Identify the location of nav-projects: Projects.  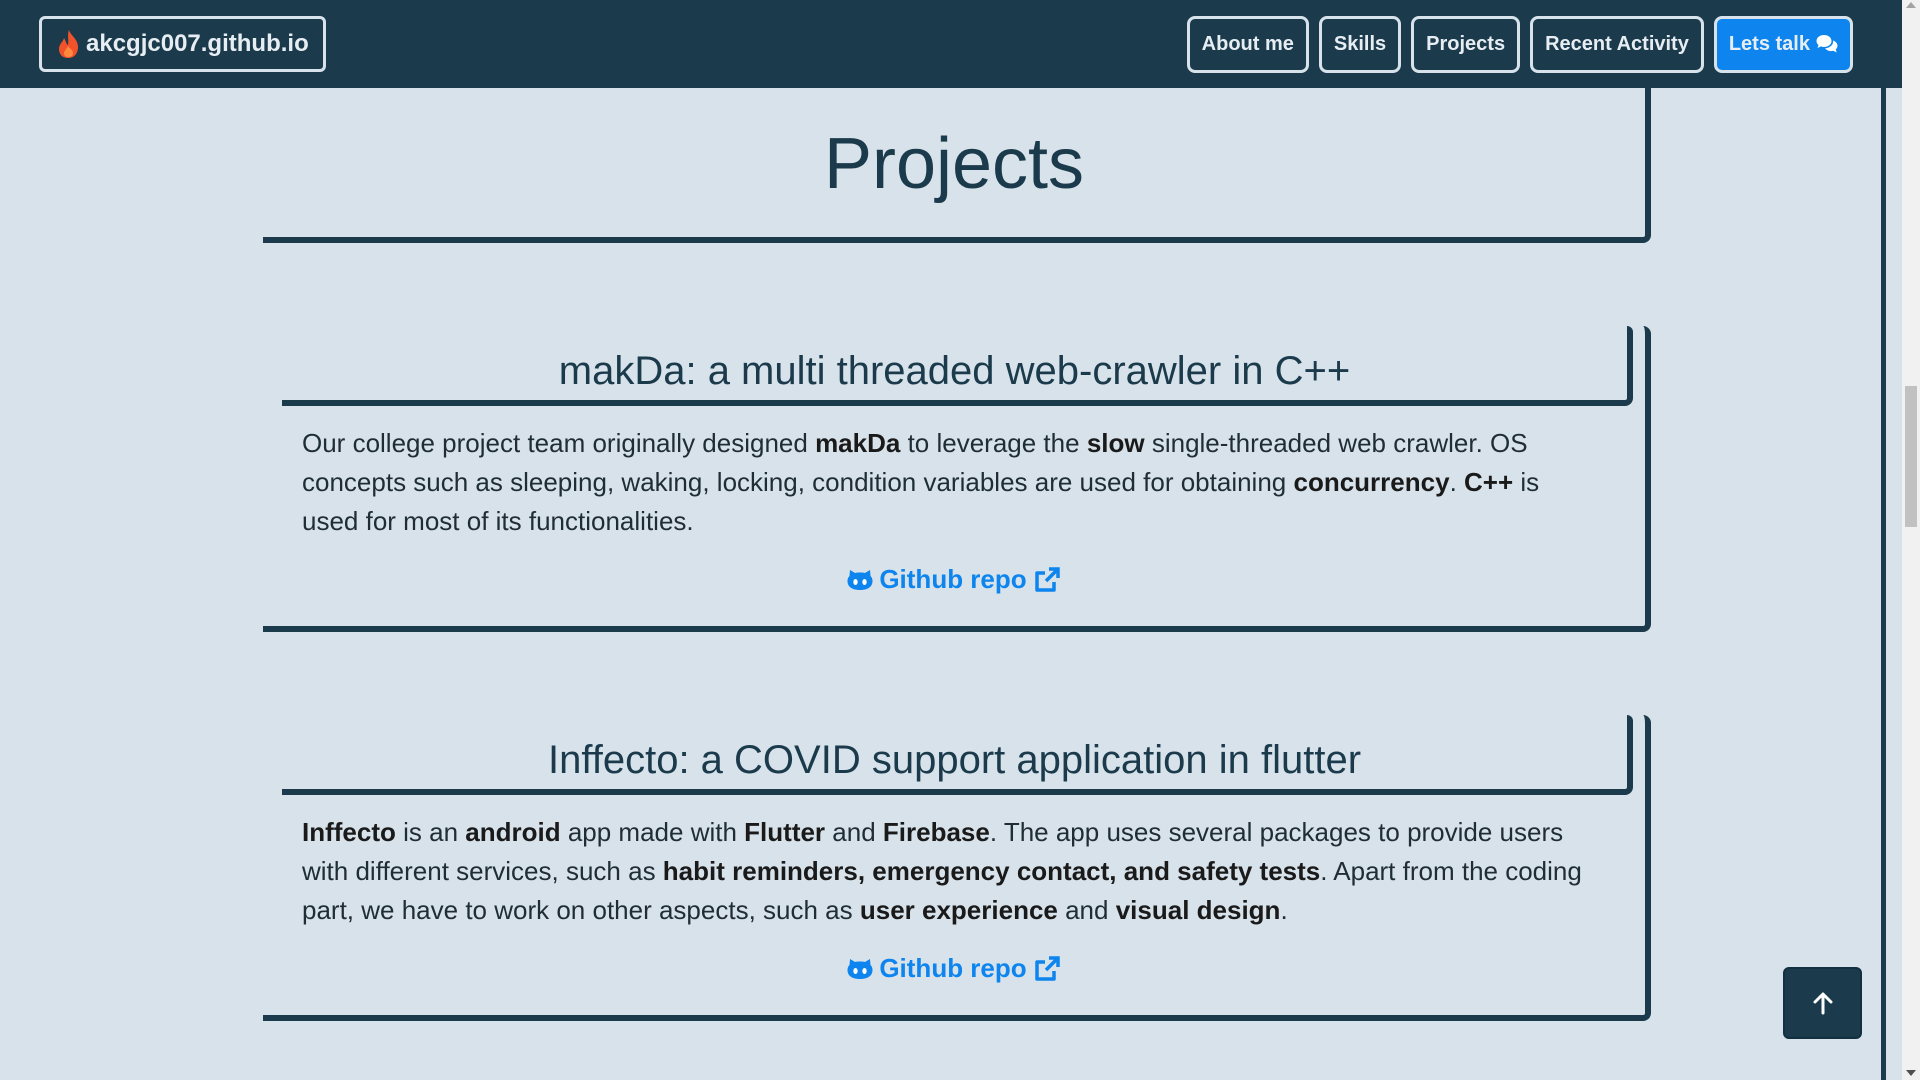
(1466, 44).